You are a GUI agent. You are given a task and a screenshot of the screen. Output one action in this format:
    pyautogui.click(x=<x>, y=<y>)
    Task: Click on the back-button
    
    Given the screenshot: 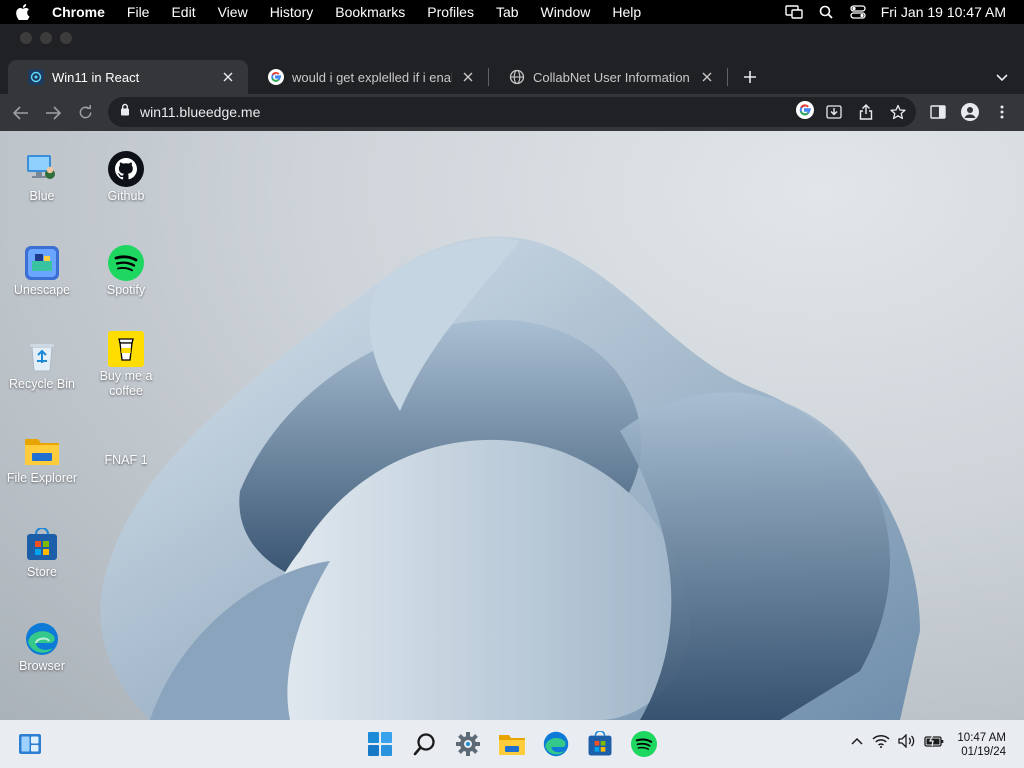 What is the action you would take?
    pyautogui.click(x=21, y=113)
    